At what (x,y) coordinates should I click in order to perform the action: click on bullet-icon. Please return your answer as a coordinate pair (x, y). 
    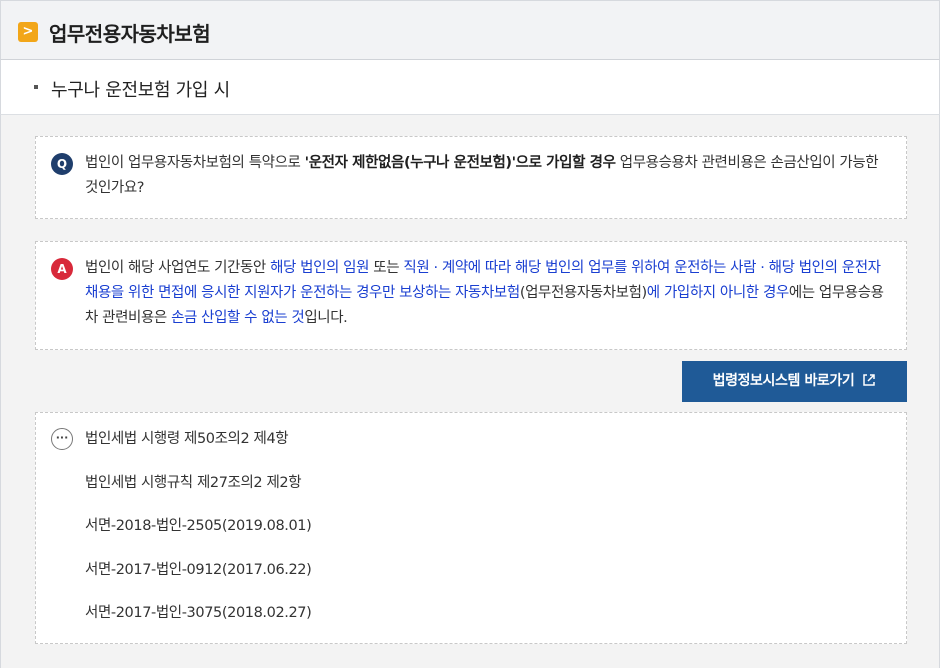
    Looking at the image, I should click on (36, 87).